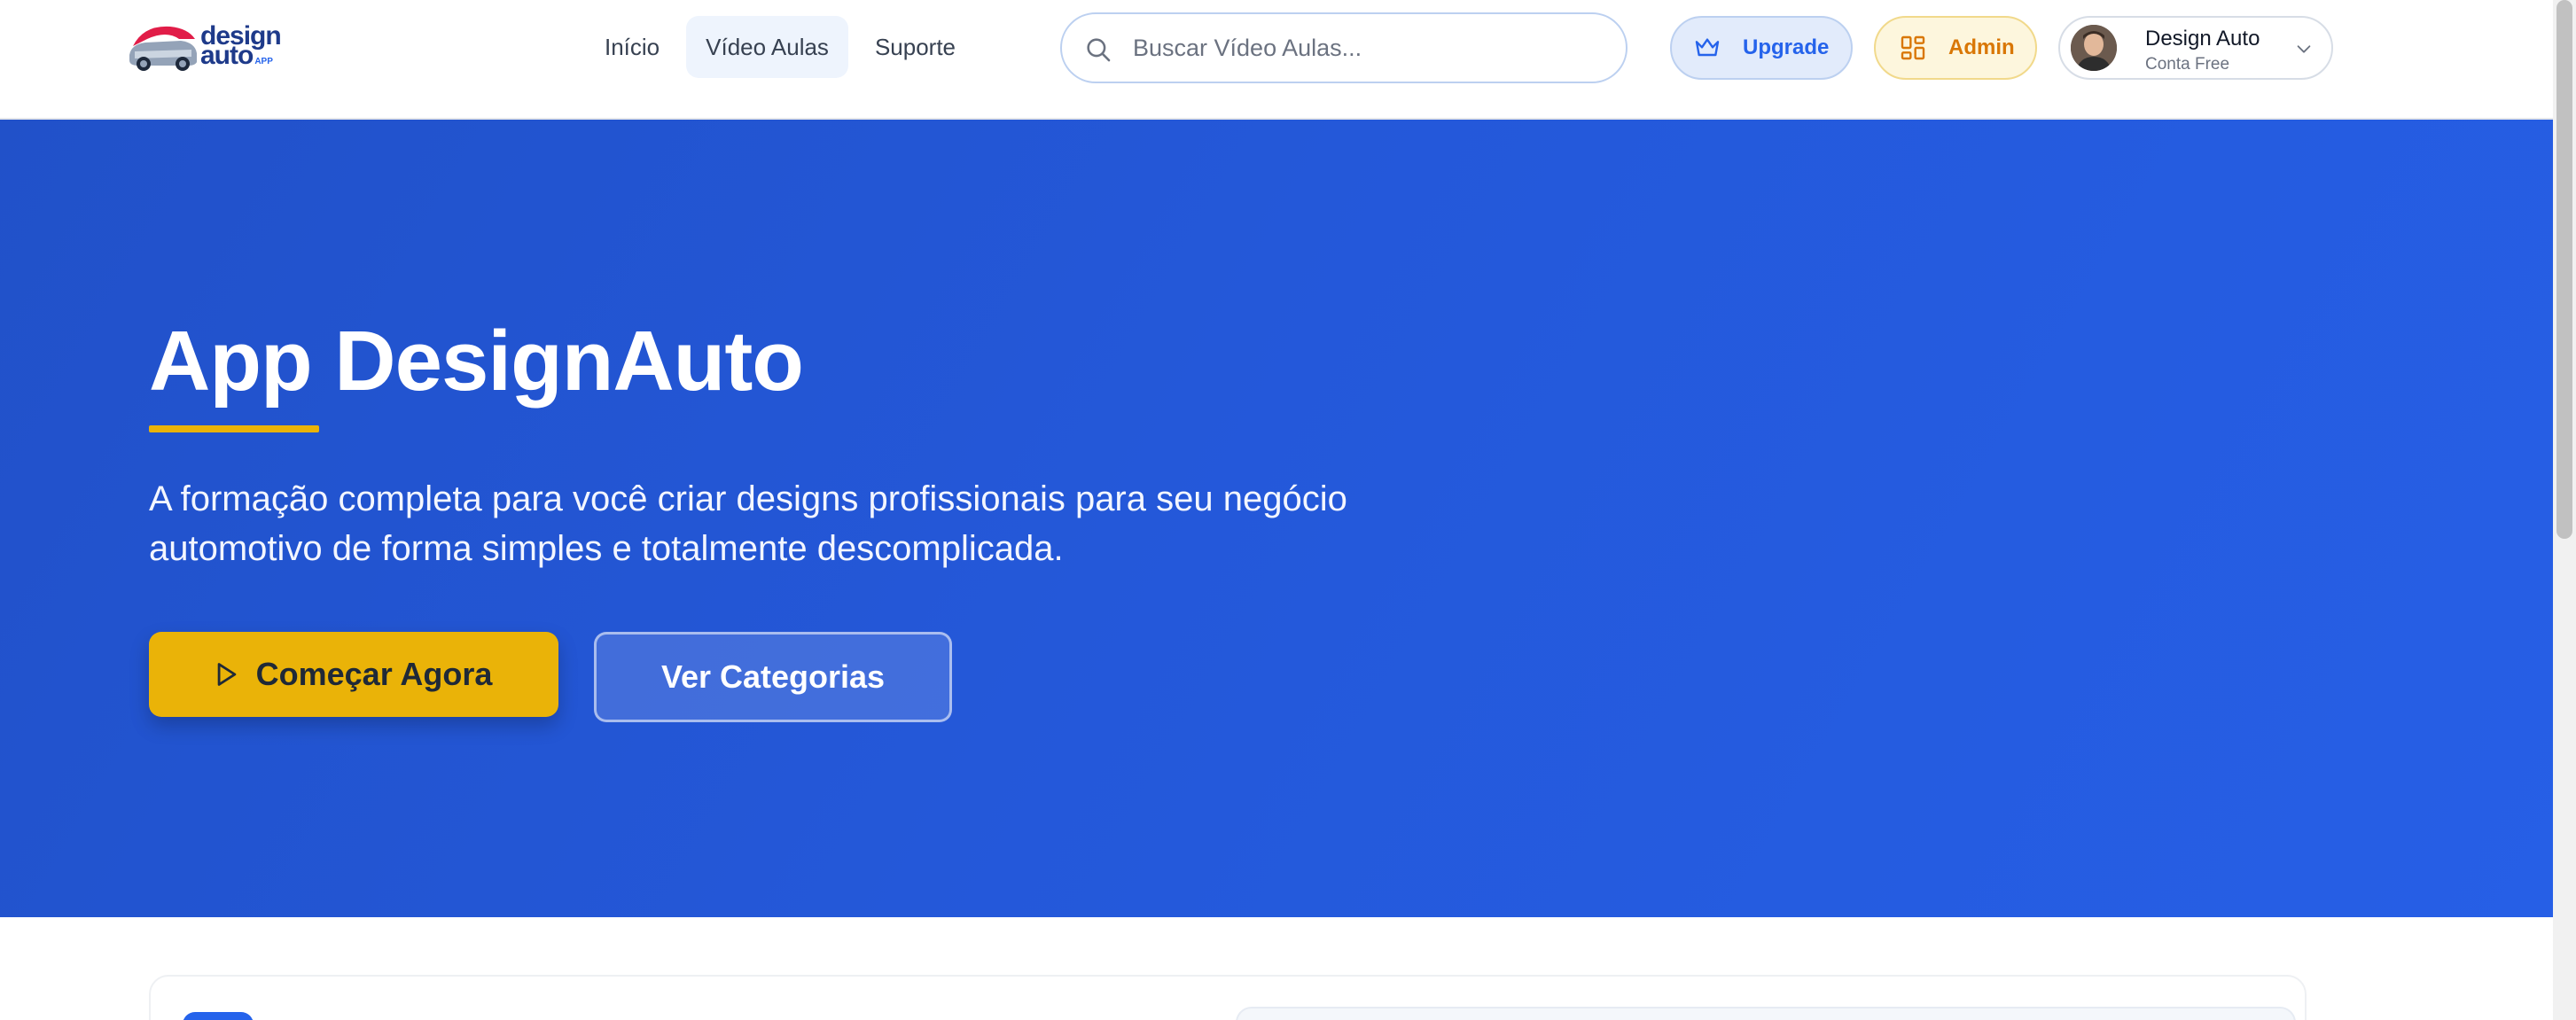  I want to click on upgrade-button: Upgrade, so click(1761, 48).